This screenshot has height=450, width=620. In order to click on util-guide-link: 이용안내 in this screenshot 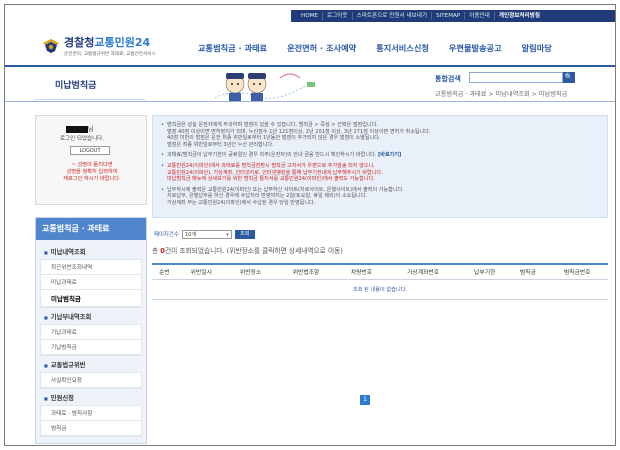, I will do `click(480, 16)`.